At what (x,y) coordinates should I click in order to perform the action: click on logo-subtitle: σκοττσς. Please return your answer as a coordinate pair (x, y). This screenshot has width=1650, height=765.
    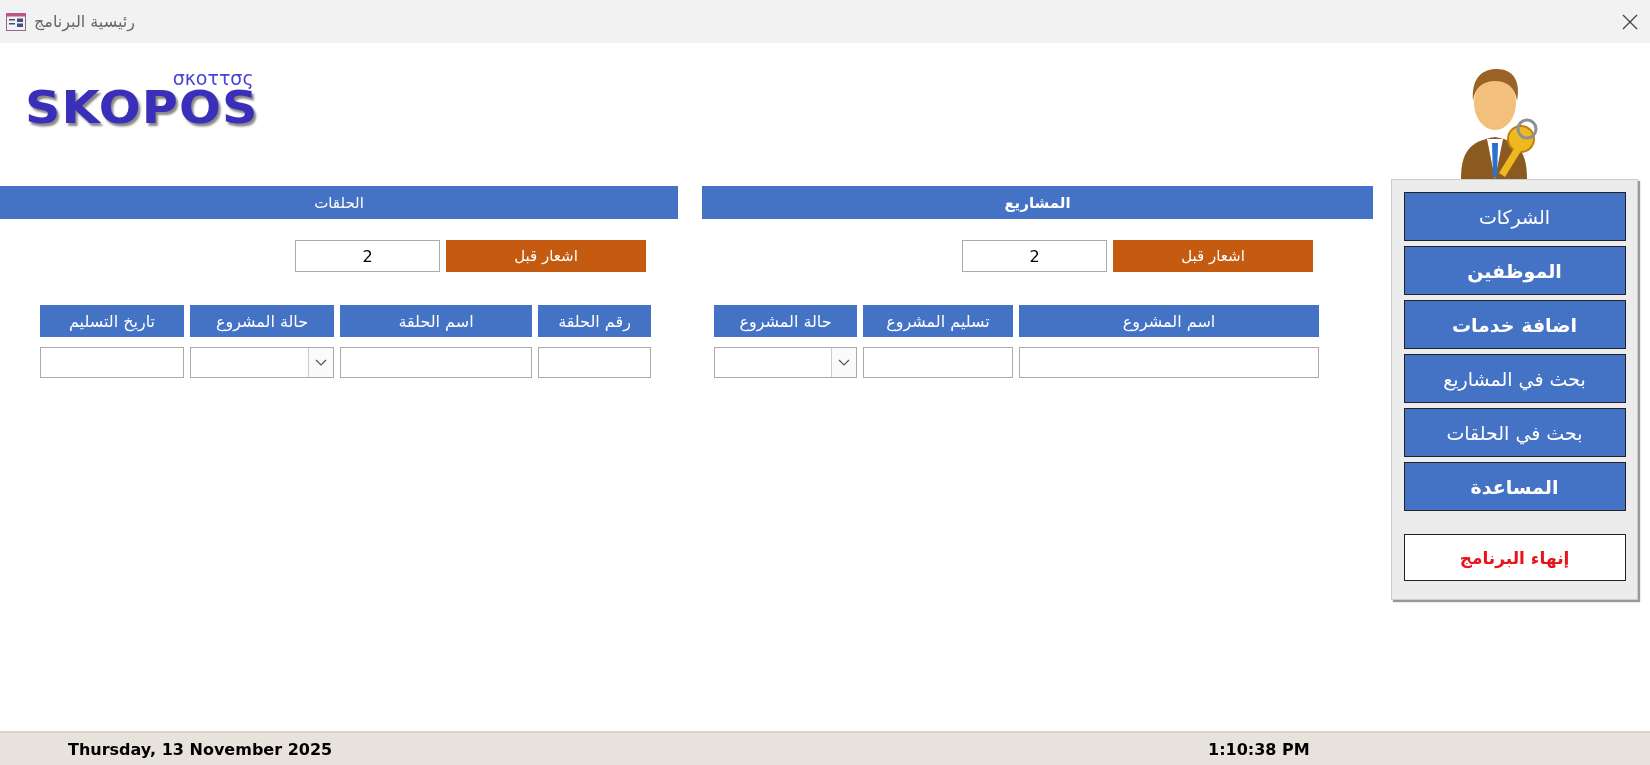
    Looking at the image, I should click on (213, 78).